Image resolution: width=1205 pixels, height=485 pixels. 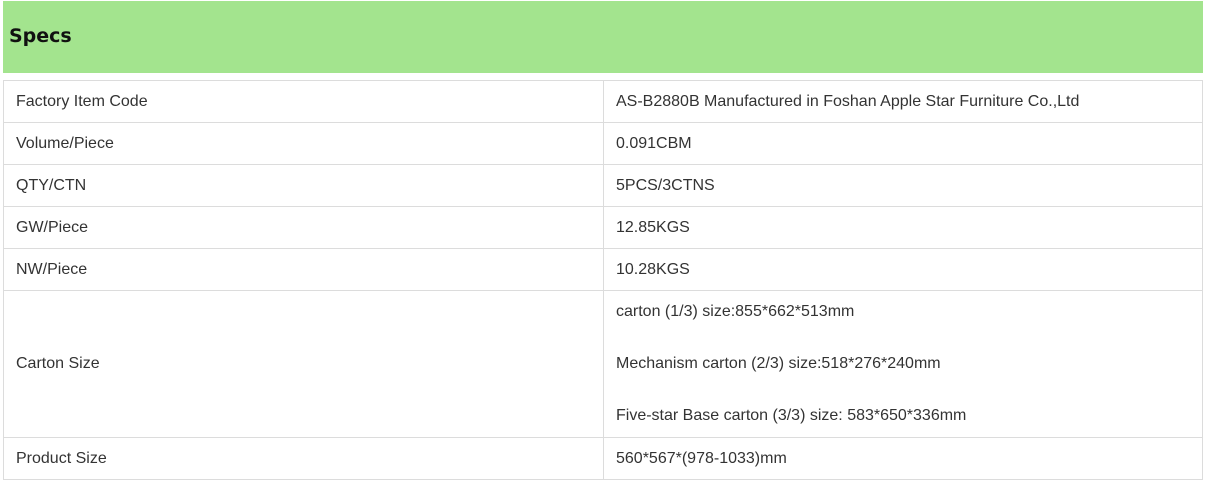 I want to click on spec-value: 12.85KGS, so click(x=903, y=227).